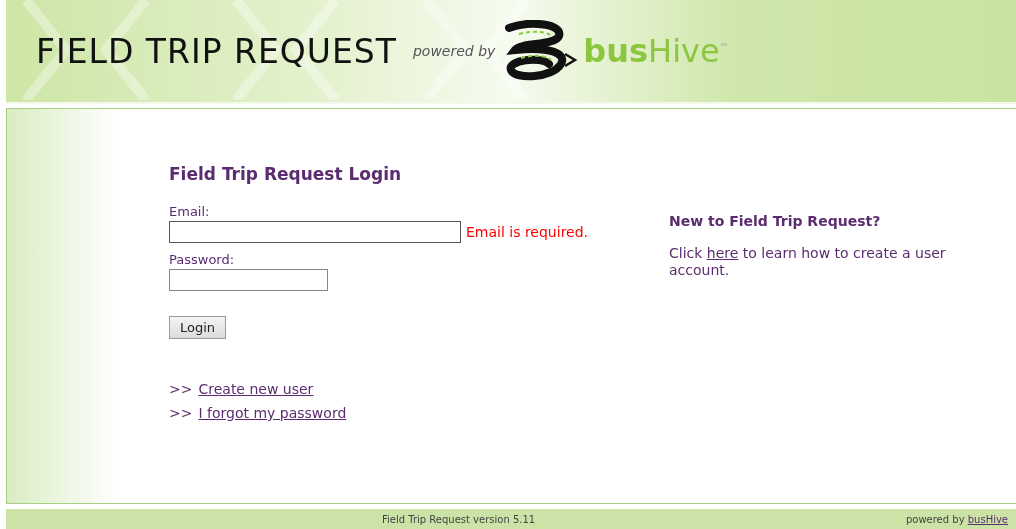 The width and height of the screenshot is (1016, 529). What do you see at coordinates (286, 174) in the screenshot?
I see `login-heading: Field Trip Request Login` at bounding box center [286, 174].